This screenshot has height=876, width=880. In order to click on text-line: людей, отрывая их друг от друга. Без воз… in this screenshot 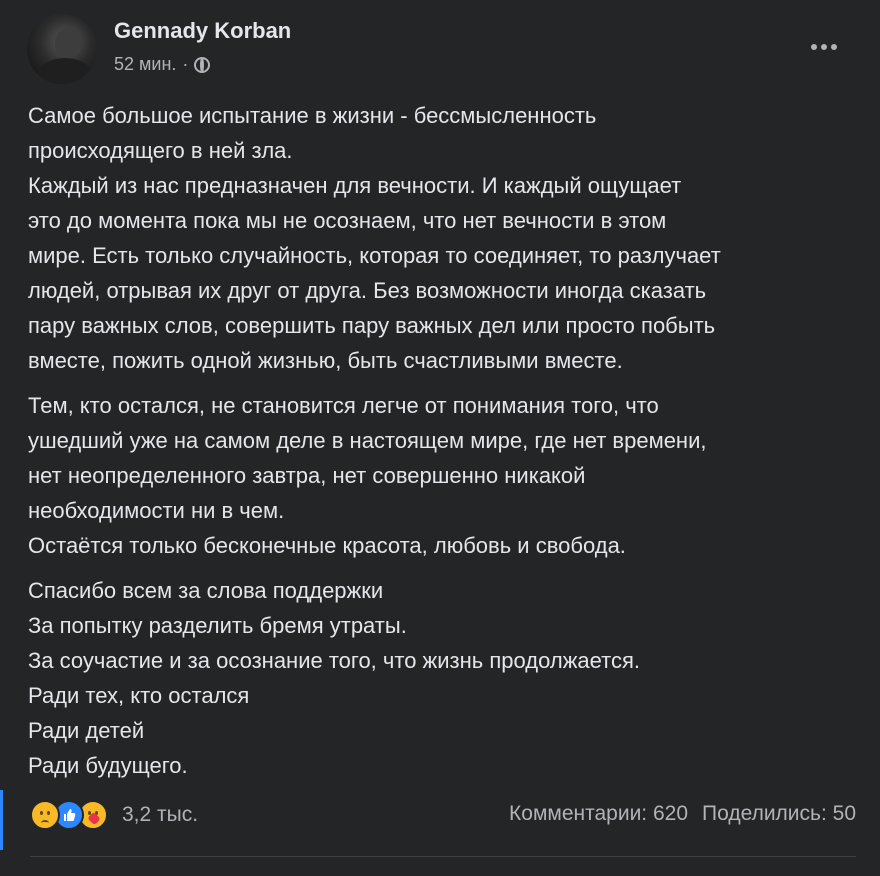, I will do `click(367, 290)`.